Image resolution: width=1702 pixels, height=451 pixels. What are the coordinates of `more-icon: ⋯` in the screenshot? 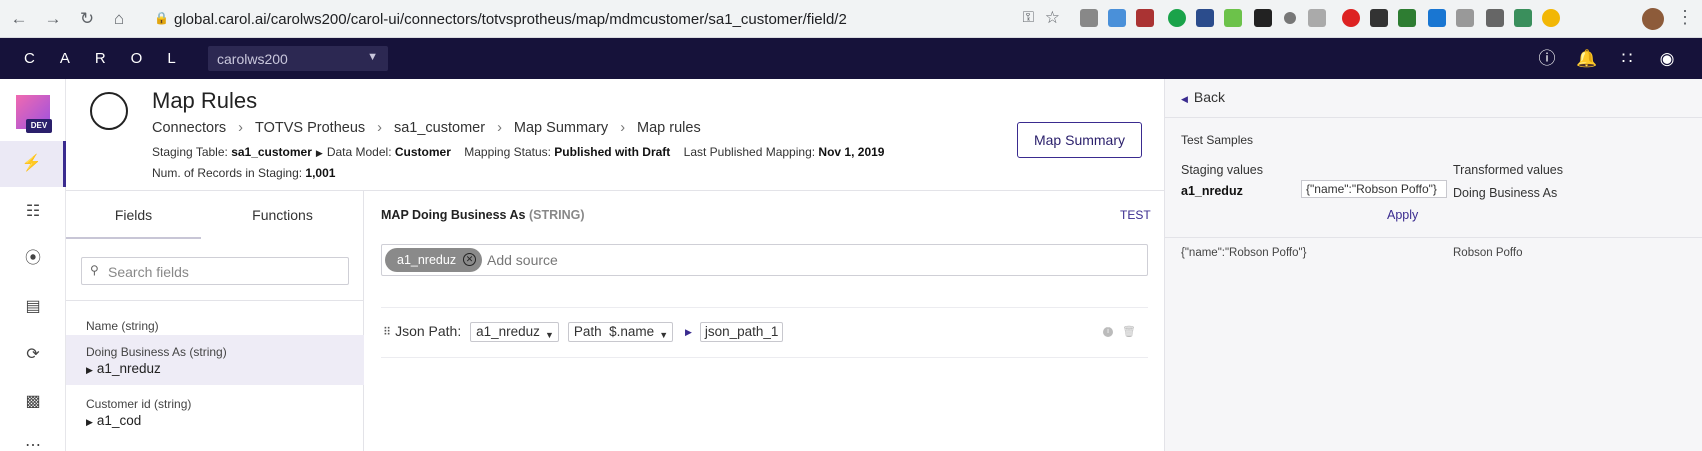 It's located at (33, 437).